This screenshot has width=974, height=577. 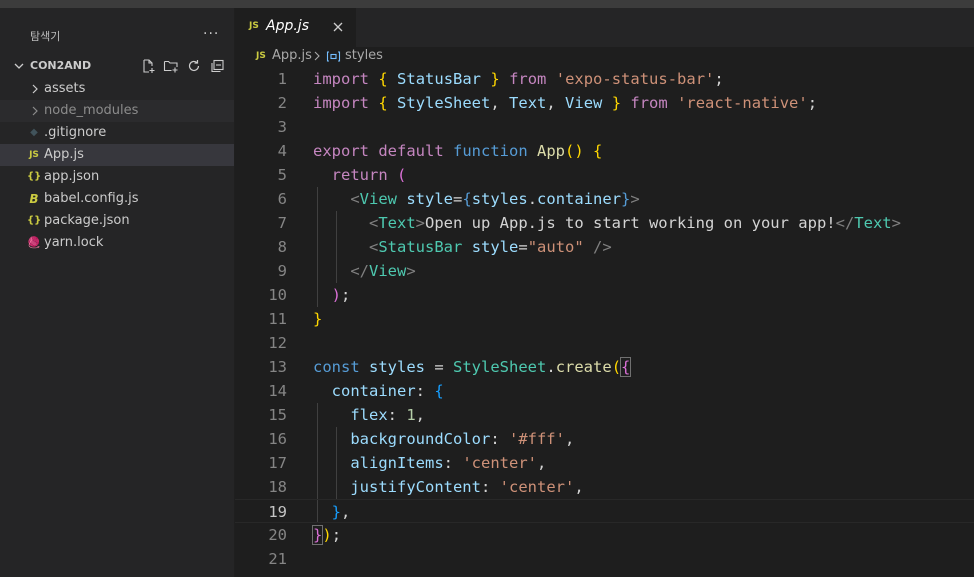 I want to click on tab-app-js: JS App.js, so click(x=295, y=27).